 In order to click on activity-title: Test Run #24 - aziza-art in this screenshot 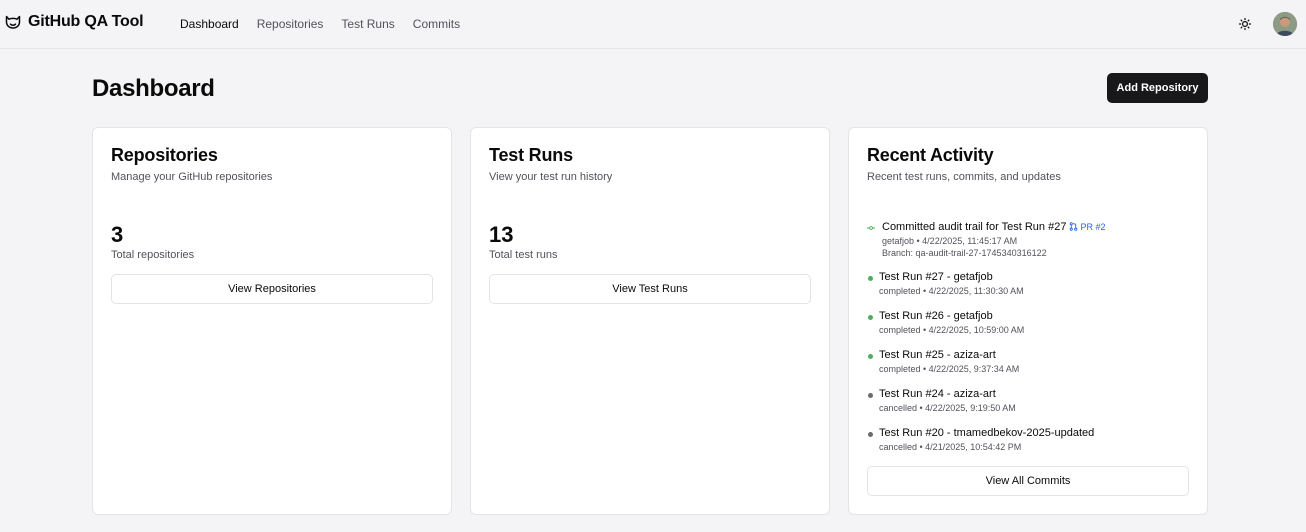, I will do `click(937, 394)`.